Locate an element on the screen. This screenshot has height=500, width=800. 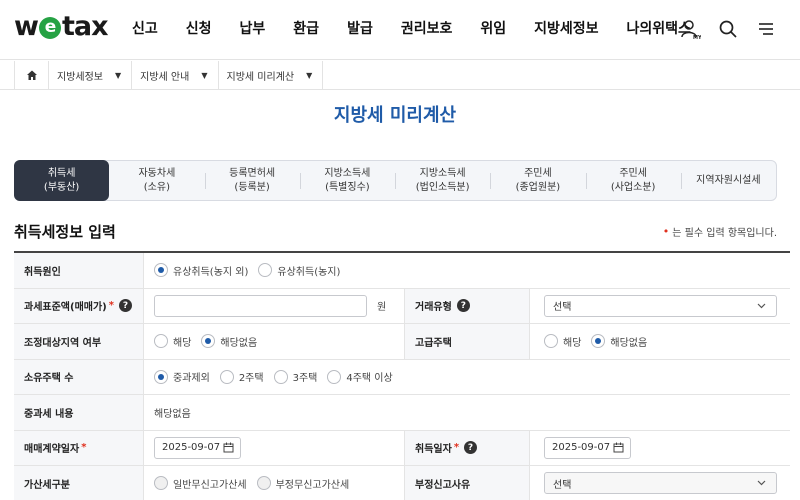
tax-base-input is located at coordinates (260, 305).